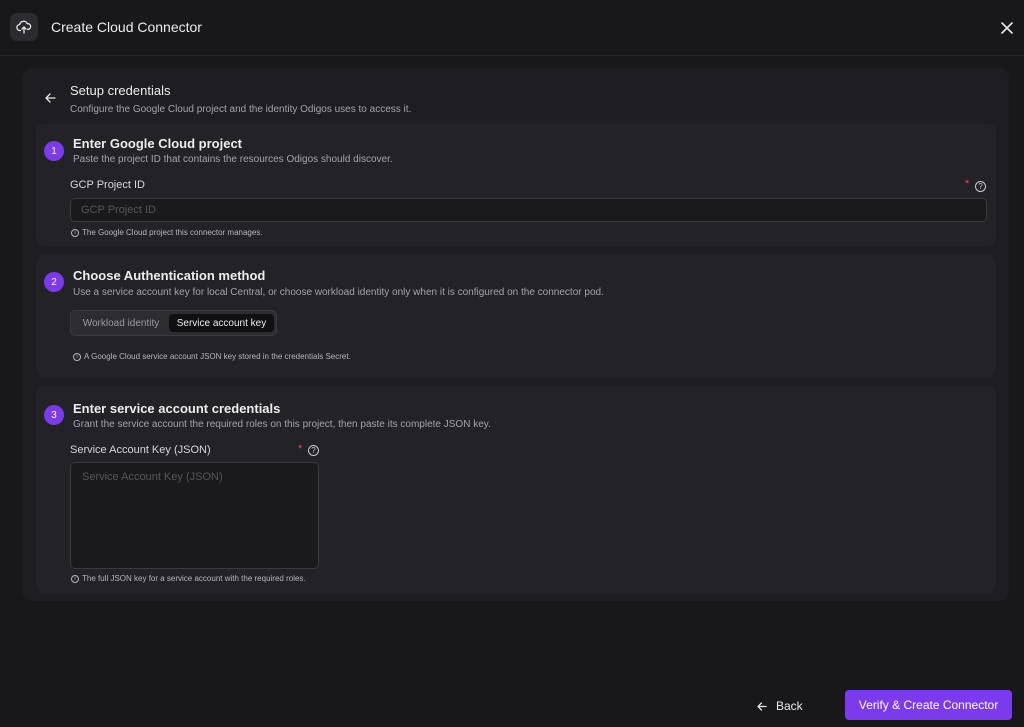 This screenshot has height=727, width=1024. I want to click on close-icon, so click(1007, 28).